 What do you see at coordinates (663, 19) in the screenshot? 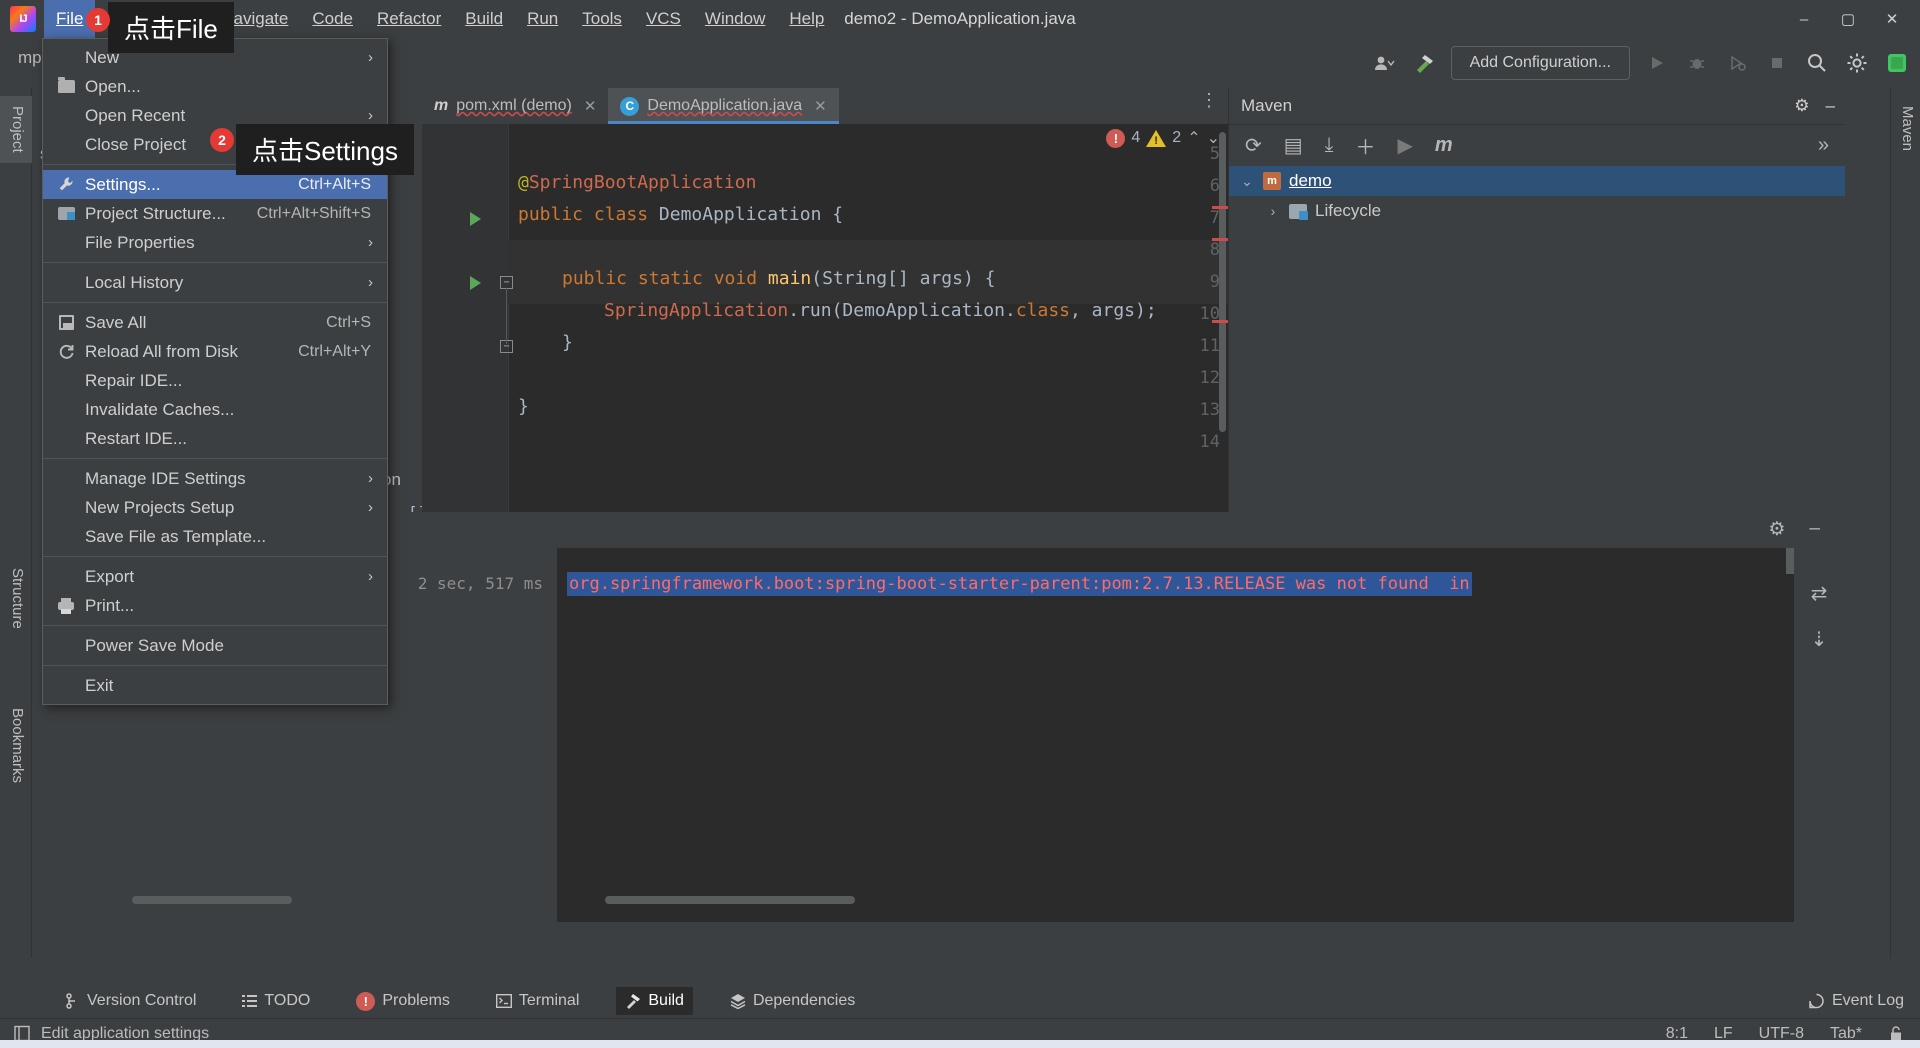
I see `menu-vcs: VCS` at bounding box center [663, 19].